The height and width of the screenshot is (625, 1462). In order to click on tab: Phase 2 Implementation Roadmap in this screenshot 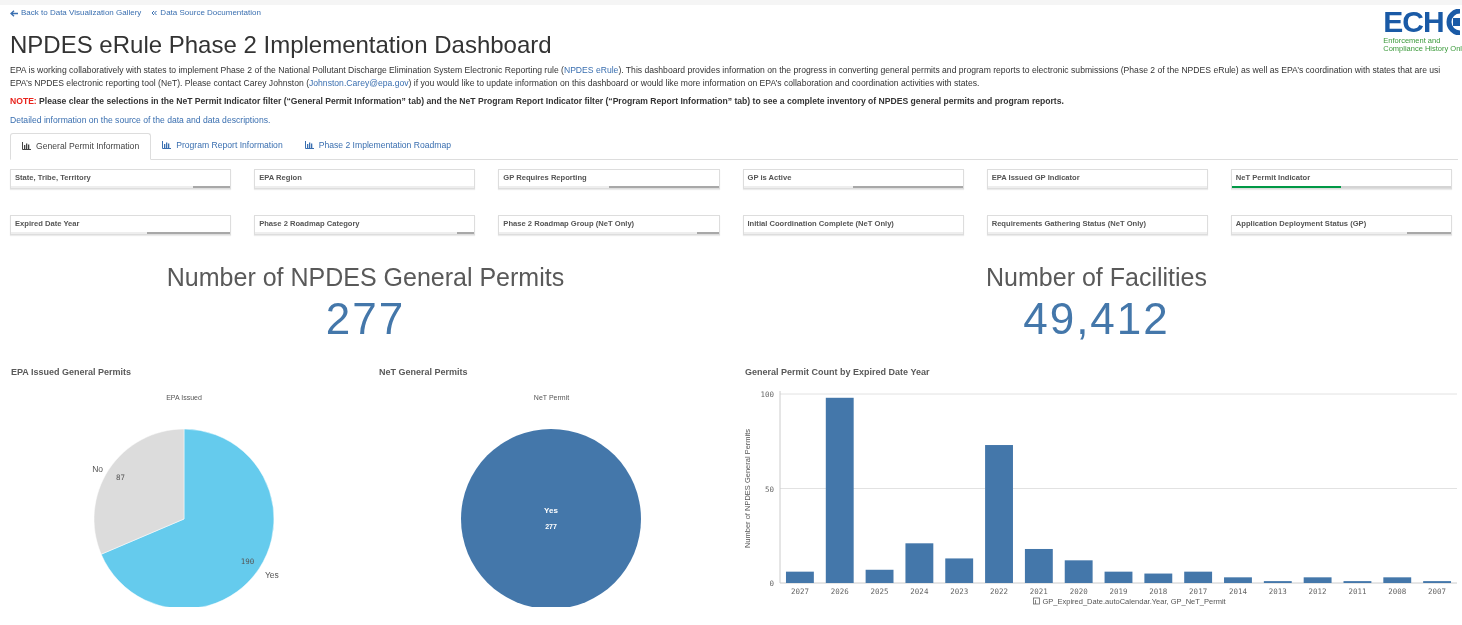, I will do `click(377, 145)`.